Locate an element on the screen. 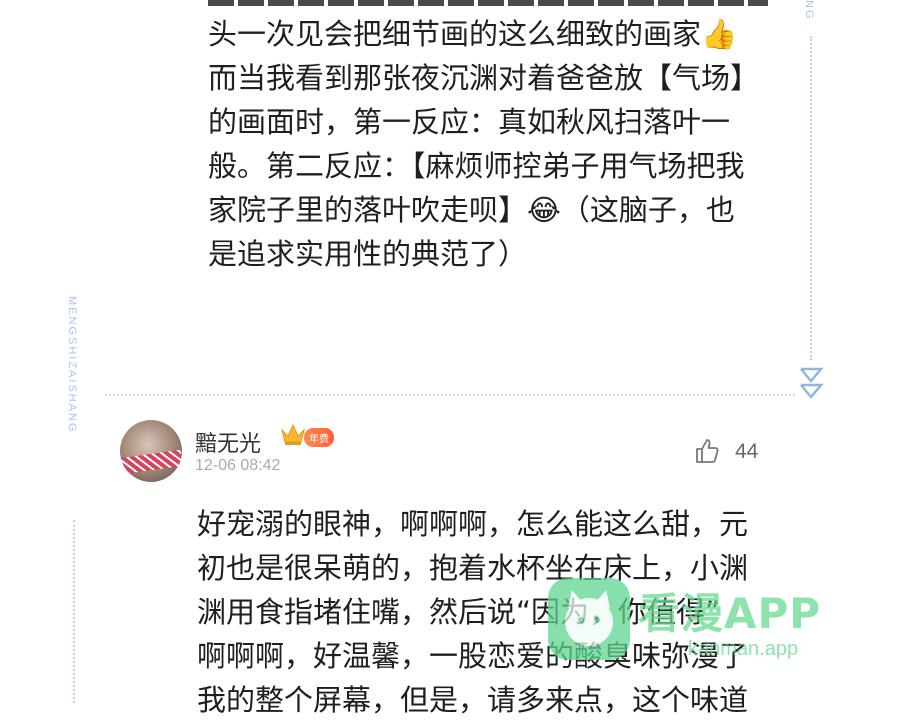 The width and height of the screenshot is (900, 722). section-divider is located at coordinates (450, 395).